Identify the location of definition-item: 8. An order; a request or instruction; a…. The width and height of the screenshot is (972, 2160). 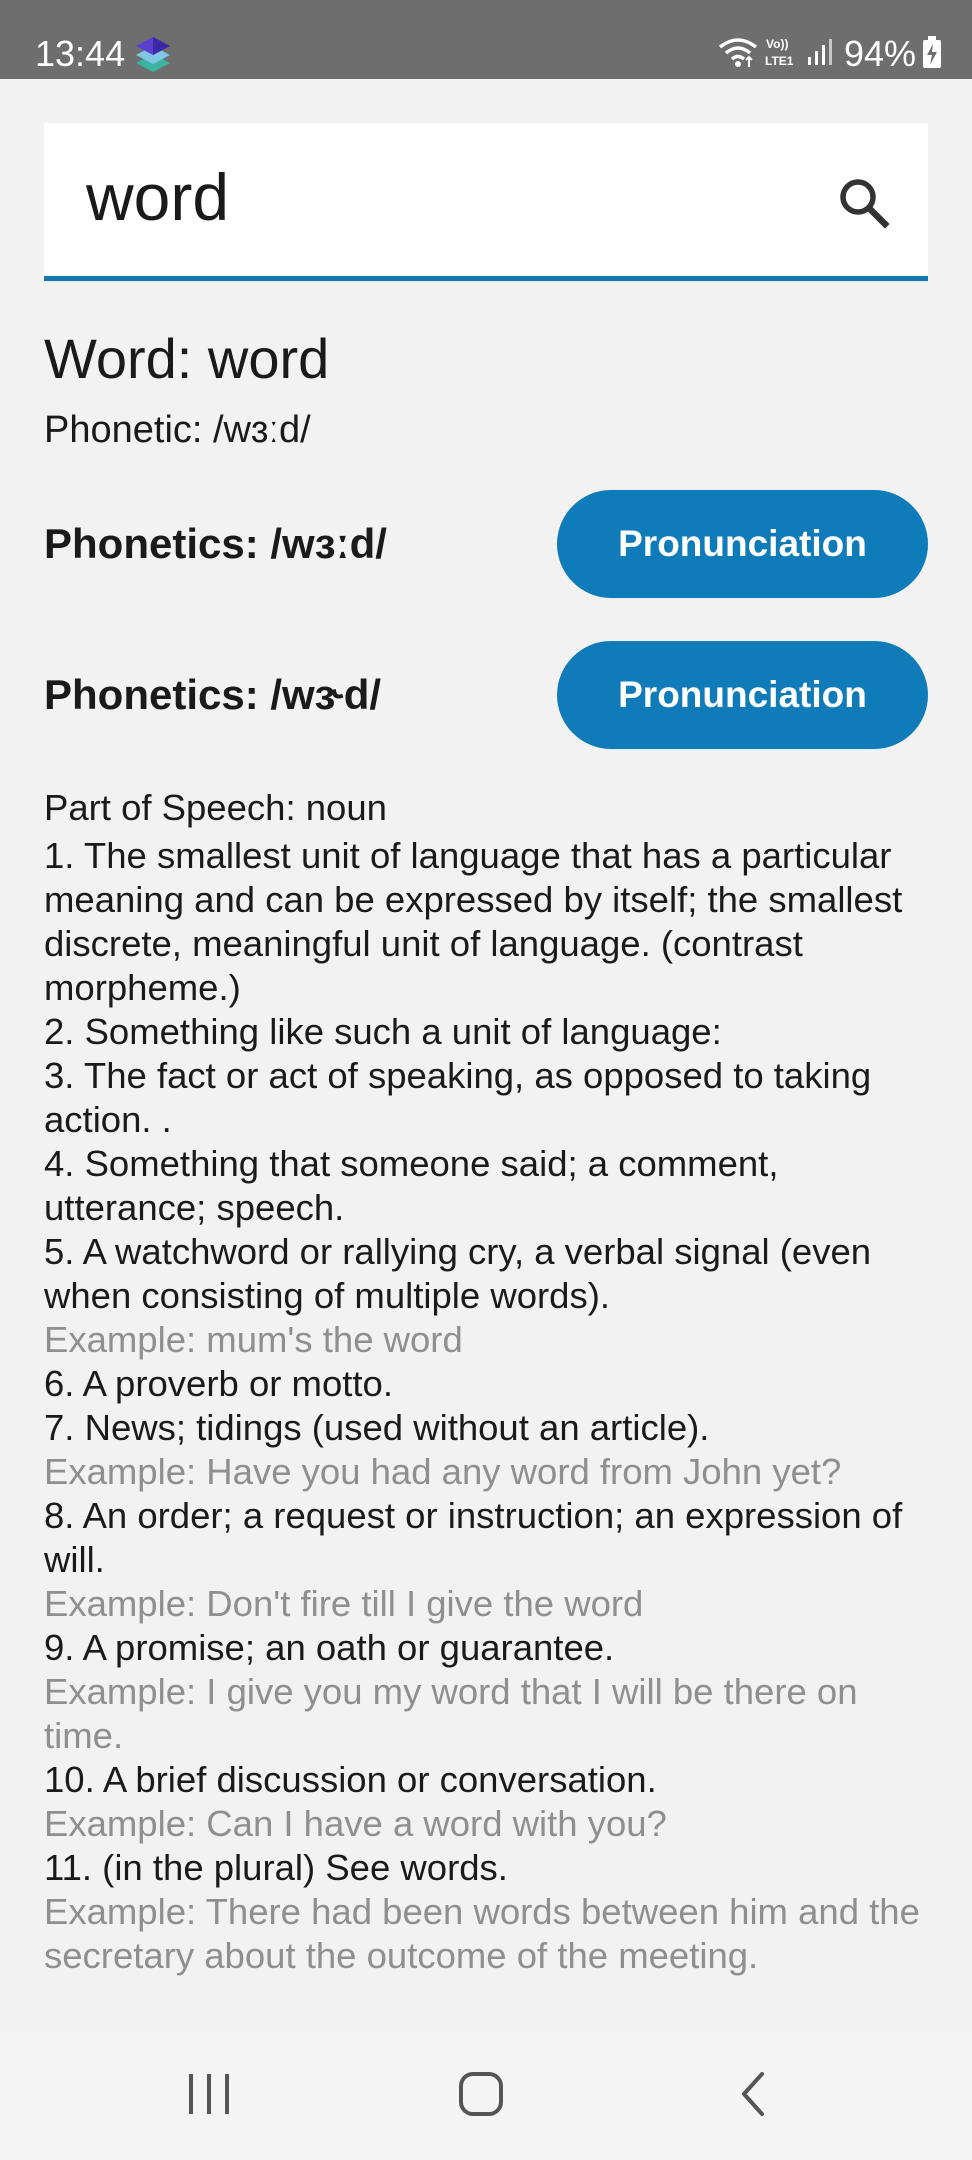
(473, 1537).